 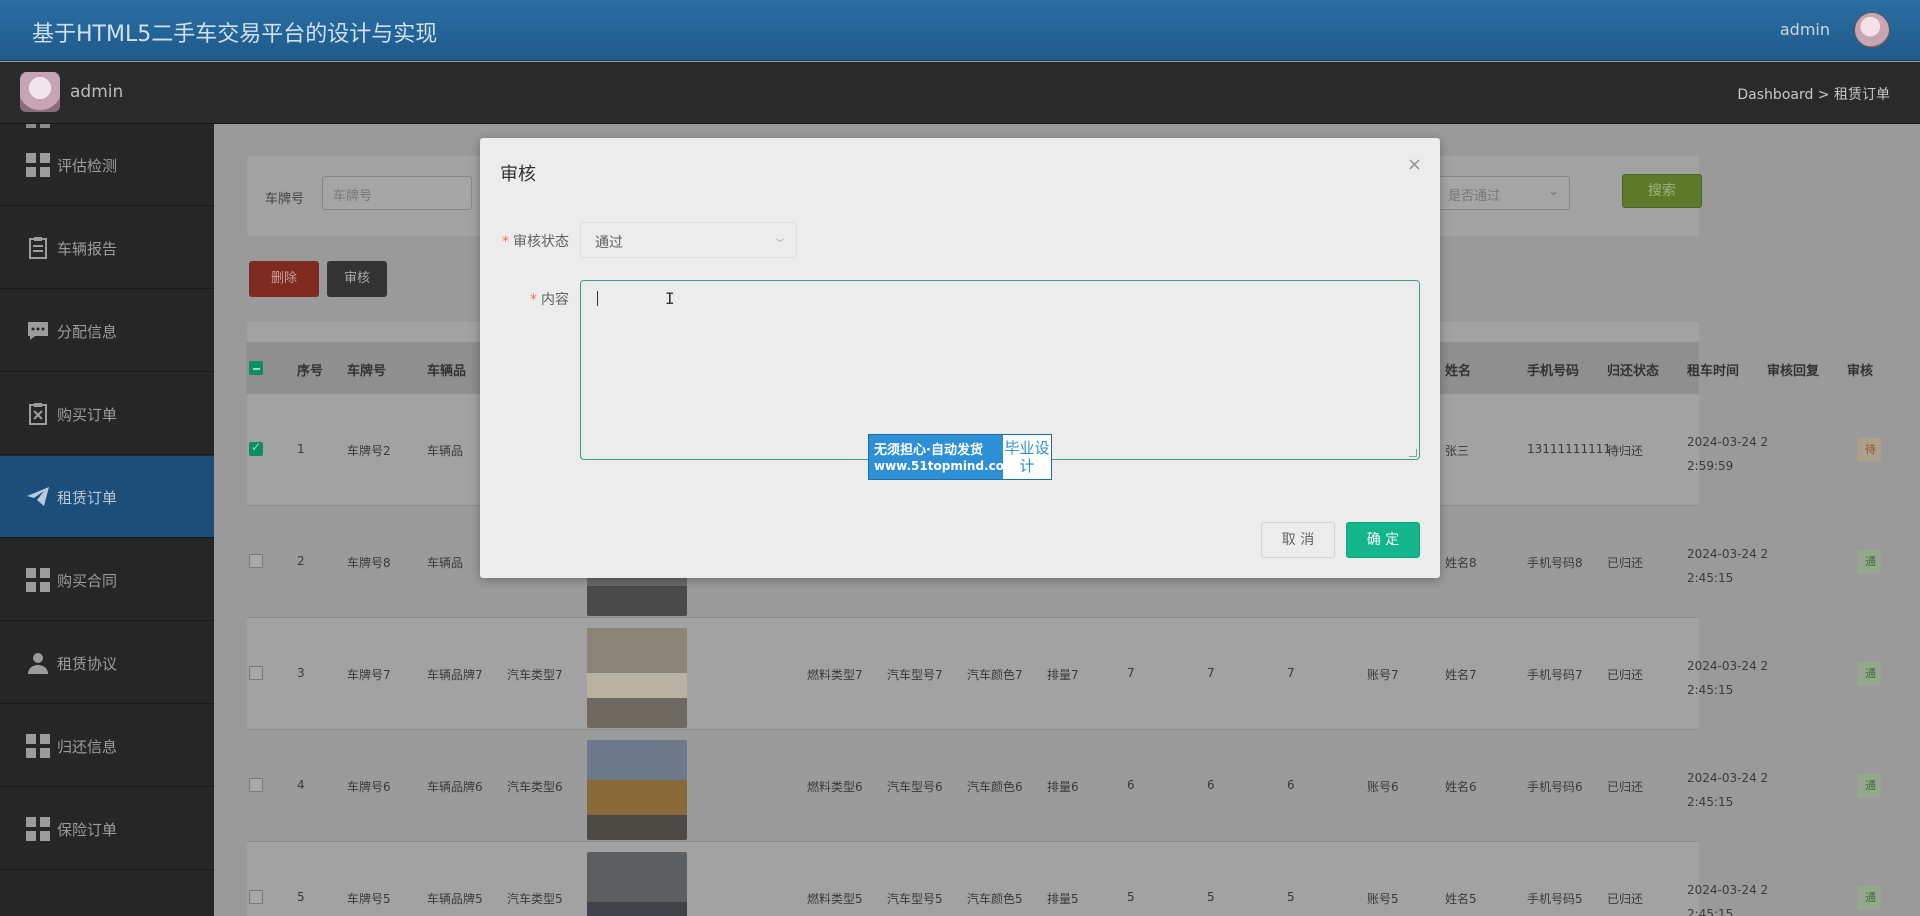 I want to click on cell-fuel: 燃料类型5, so click(x=835, y=899).